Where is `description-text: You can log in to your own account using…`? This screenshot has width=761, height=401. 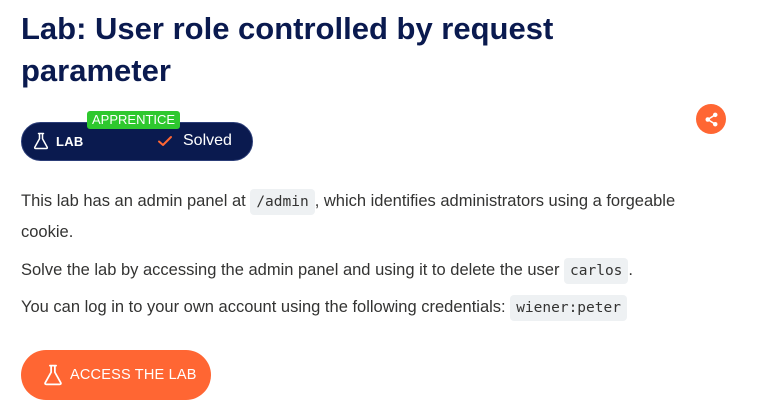 description-text: You can log in to your own account using… is located at coordinates (266, 307).